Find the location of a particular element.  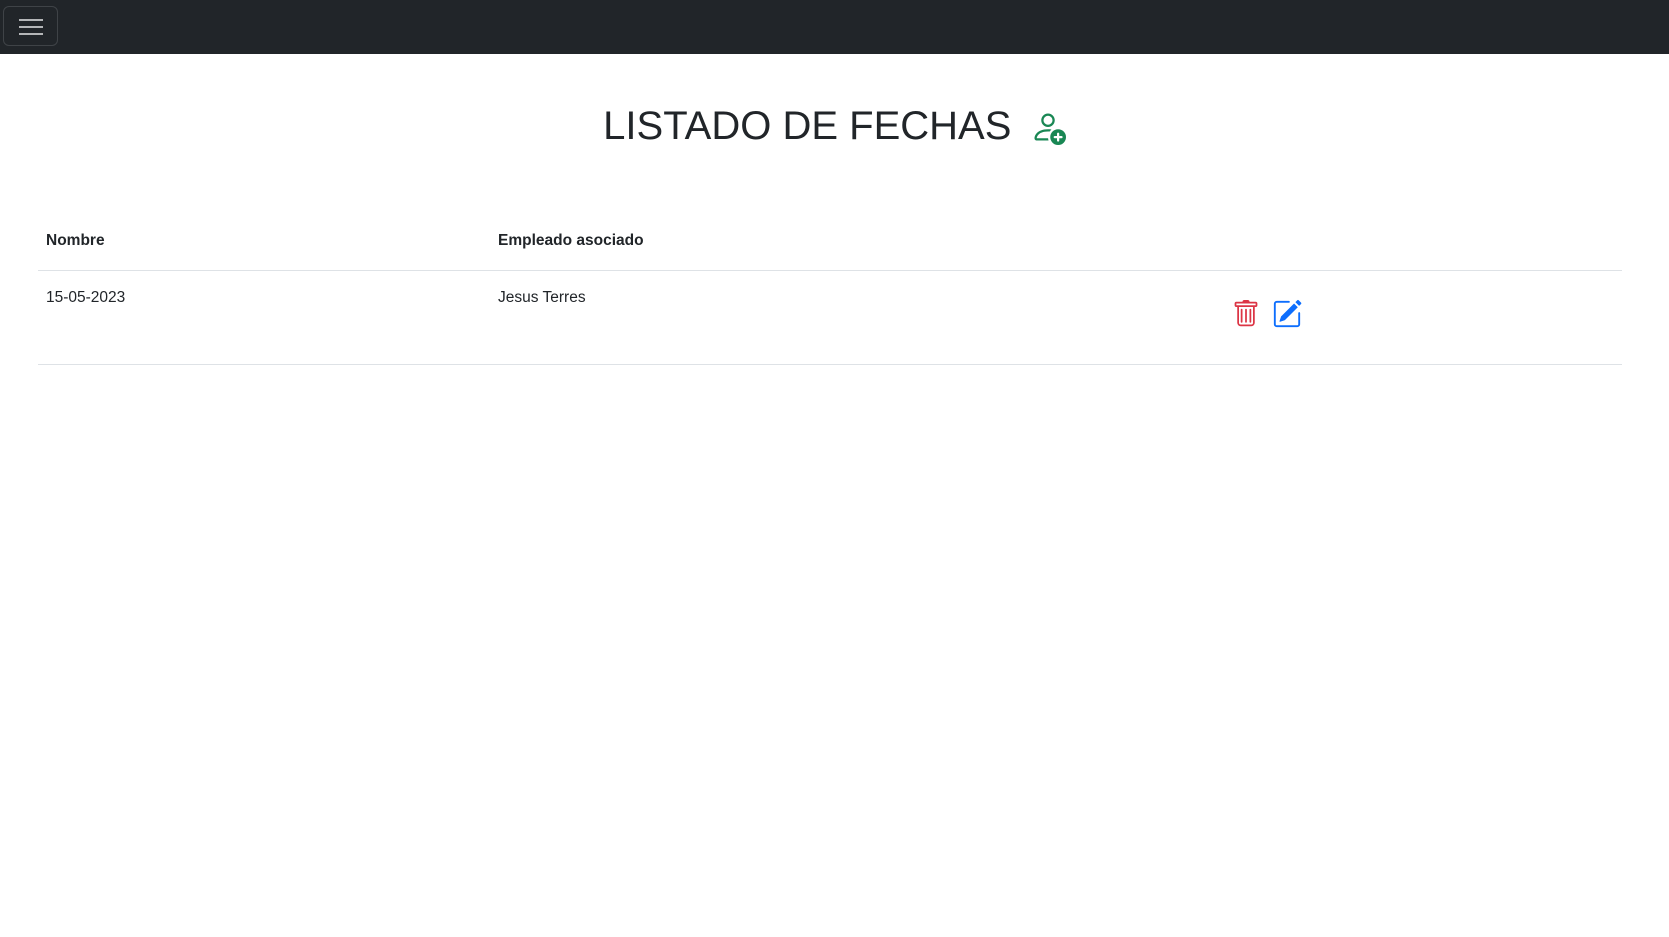

hamburger-icon is located at coordinates (31, 20).